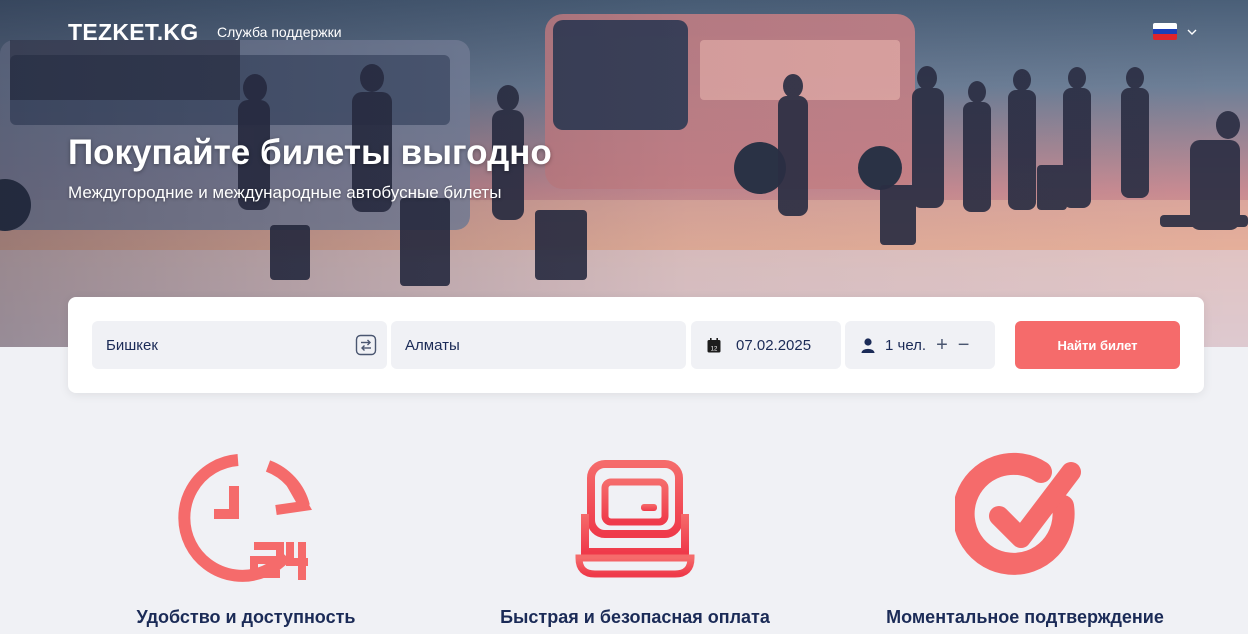 This screenshot has height=634, width=1248. Describe the element at coordinates (964, 345) in the screenshot. I see `remove-passenger-button: −` at that location.